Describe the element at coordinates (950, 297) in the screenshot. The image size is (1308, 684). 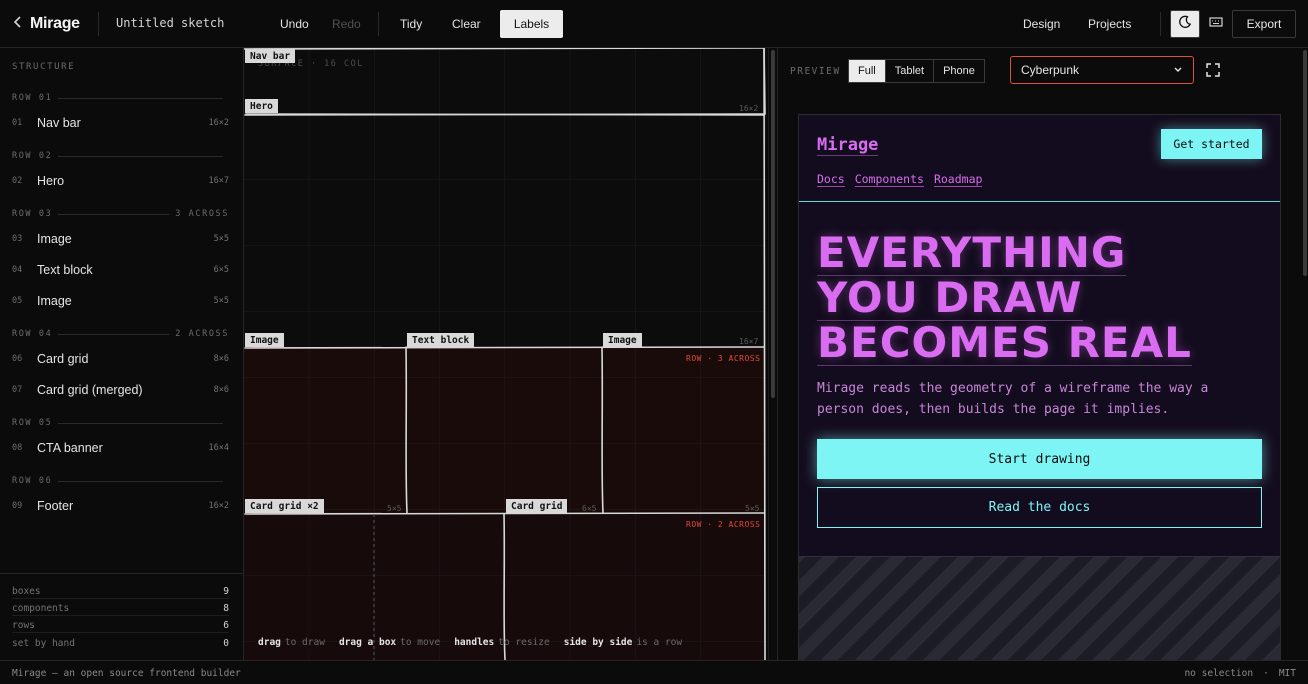
I see `hero-line: YOU DRAW` at that location.